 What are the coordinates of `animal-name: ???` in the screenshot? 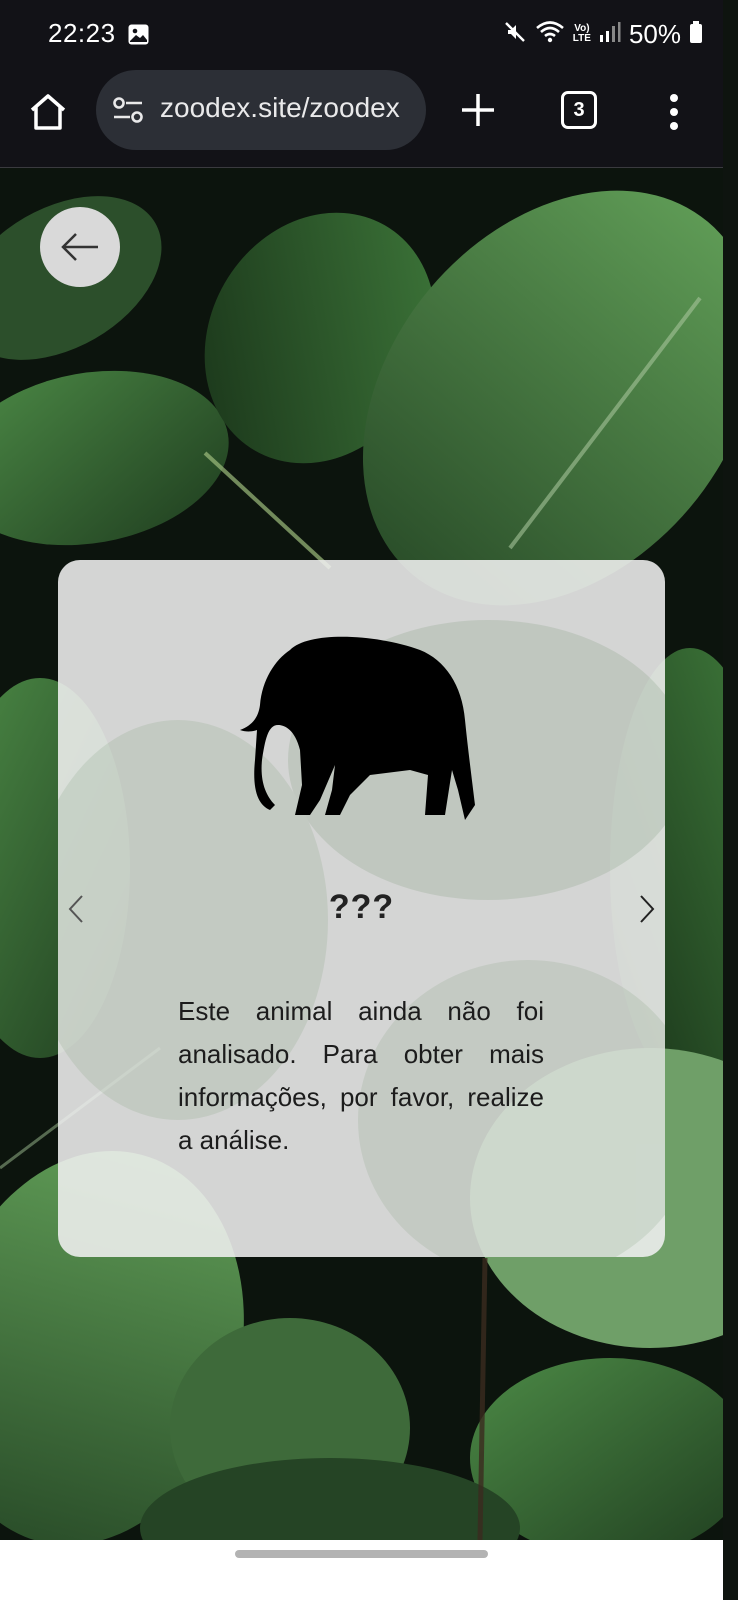 It's located at (361, 907).